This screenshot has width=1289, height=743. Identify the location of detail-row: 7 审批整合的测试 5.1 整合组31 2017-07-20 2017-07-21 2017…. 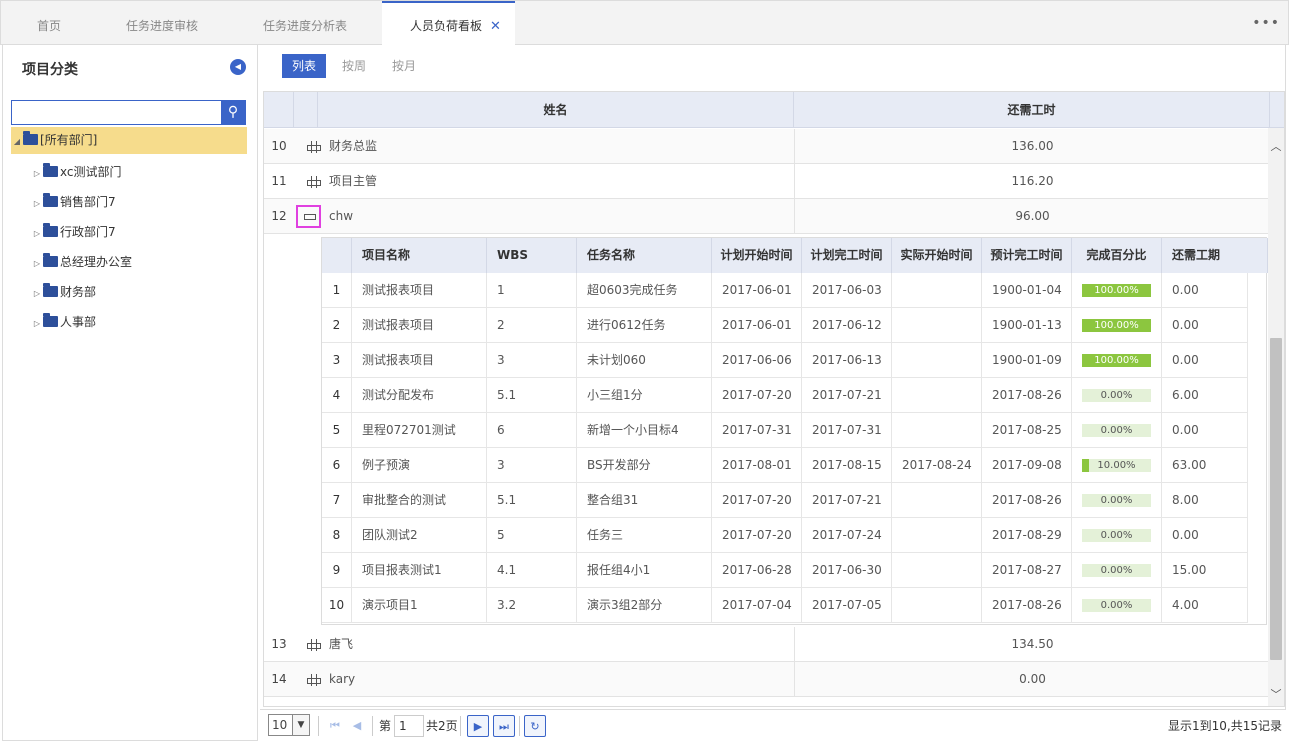
(785, 500).